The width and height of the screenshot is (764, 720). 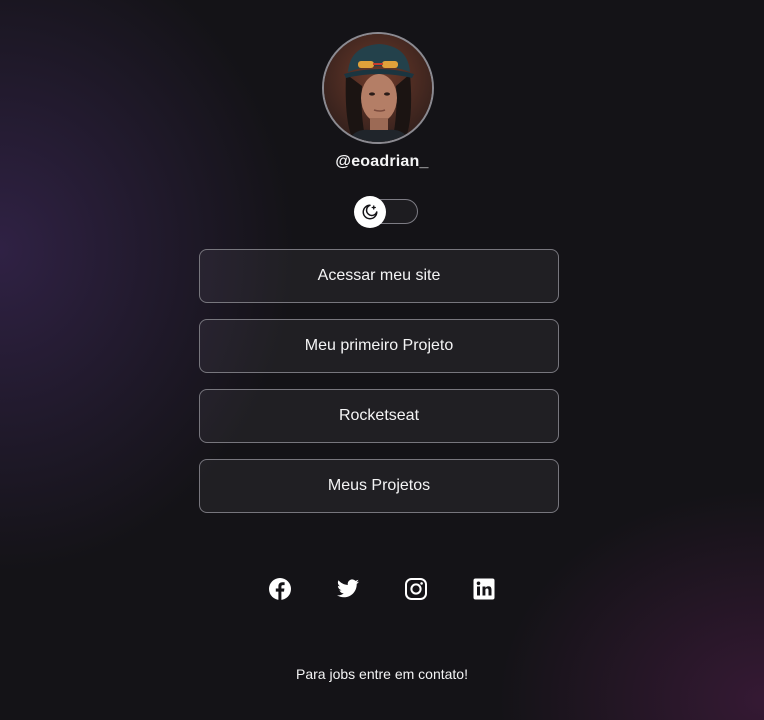 What do you see at coordinates (382, 589) in the screenshot?
I see `social-links` at bounding box center [382, 589].